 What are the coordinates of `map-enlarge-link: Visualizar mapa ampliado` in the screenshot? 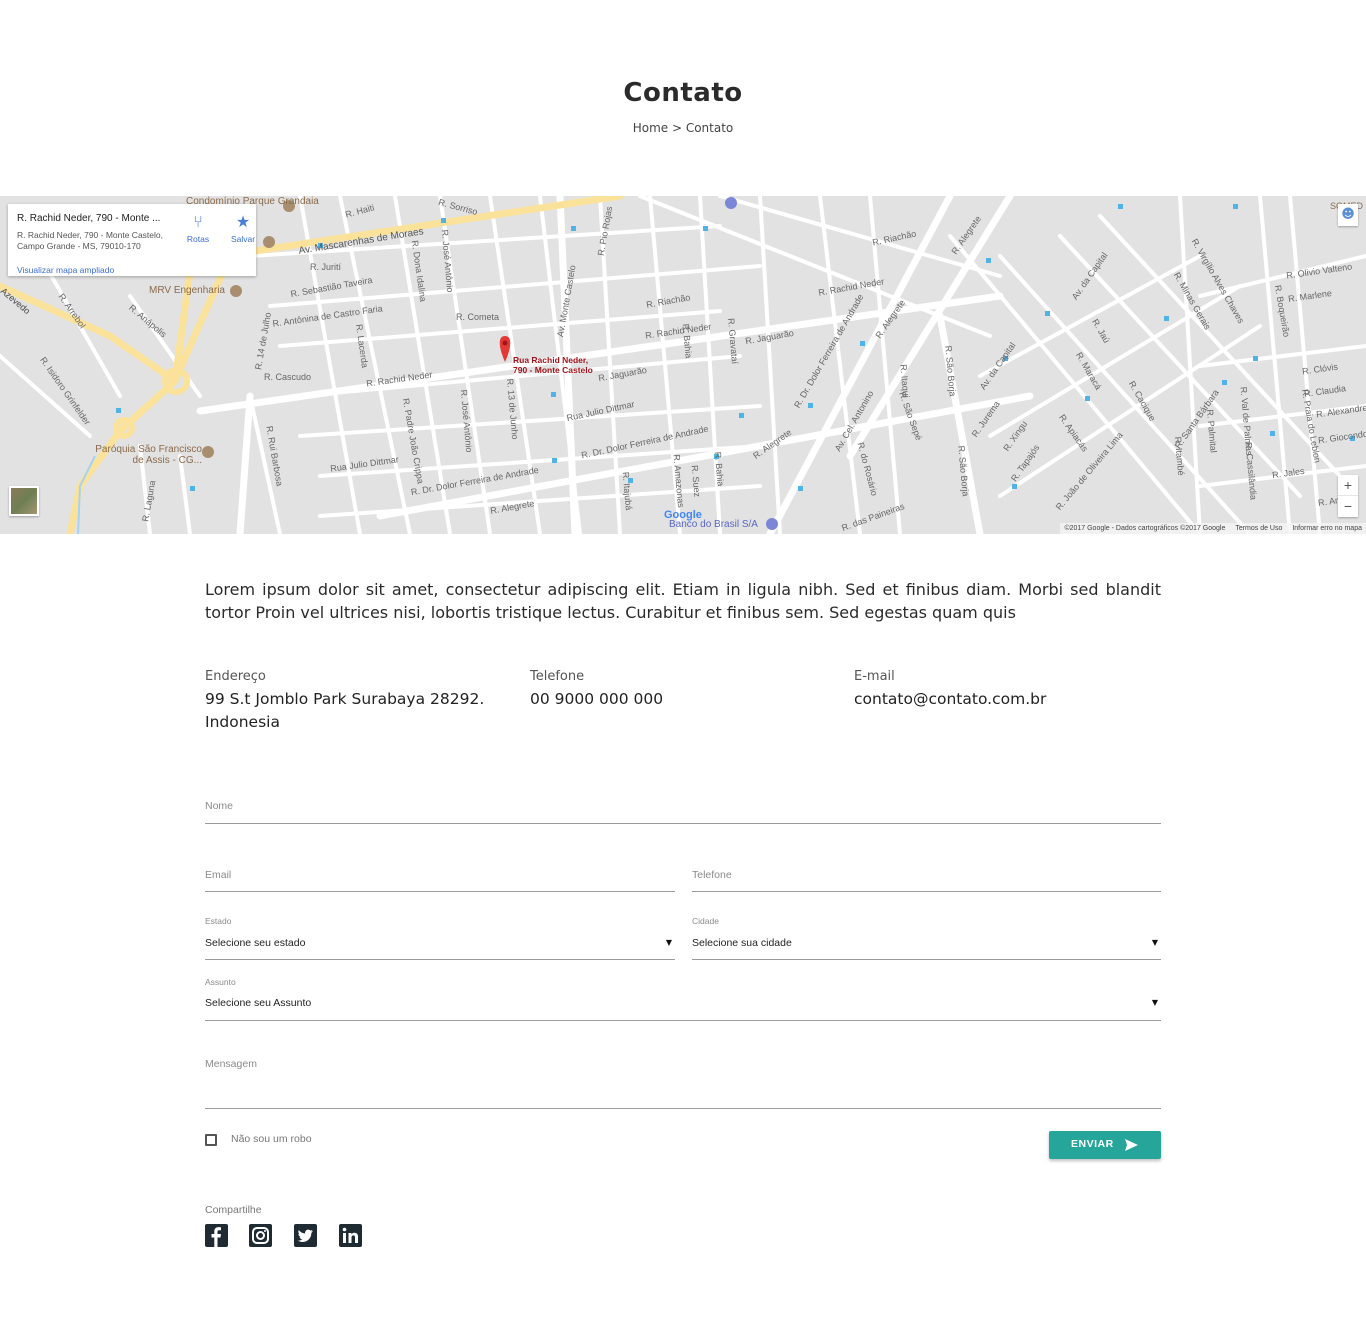 It's located at (65, 270).